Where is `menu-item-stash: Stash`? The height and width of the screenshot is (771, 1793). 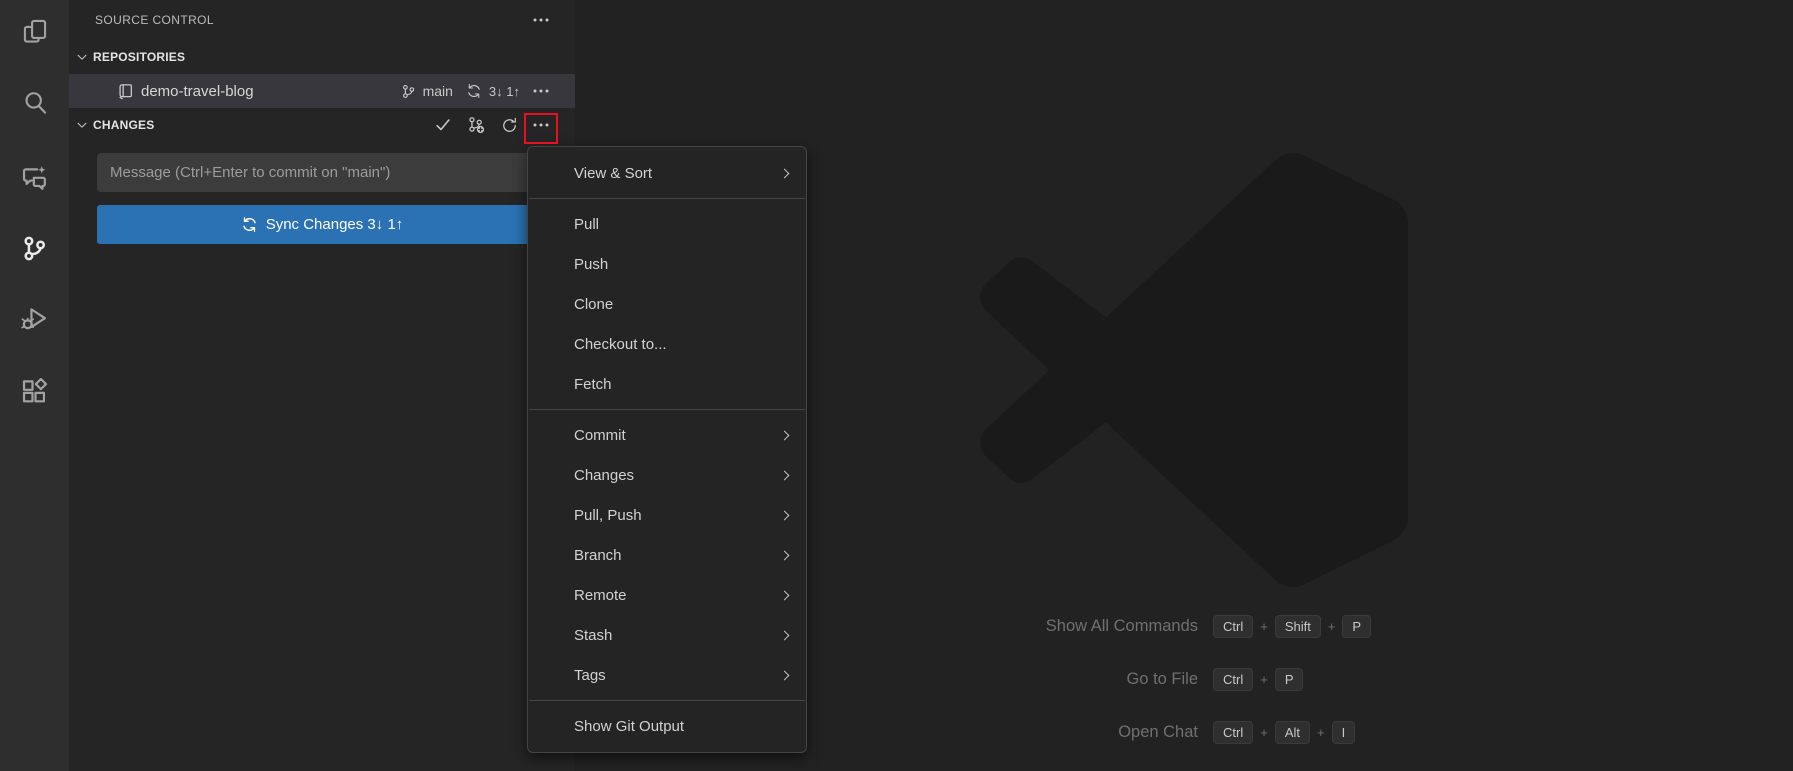
menu-item-stash: Stash is located at coordinates (667, 635).